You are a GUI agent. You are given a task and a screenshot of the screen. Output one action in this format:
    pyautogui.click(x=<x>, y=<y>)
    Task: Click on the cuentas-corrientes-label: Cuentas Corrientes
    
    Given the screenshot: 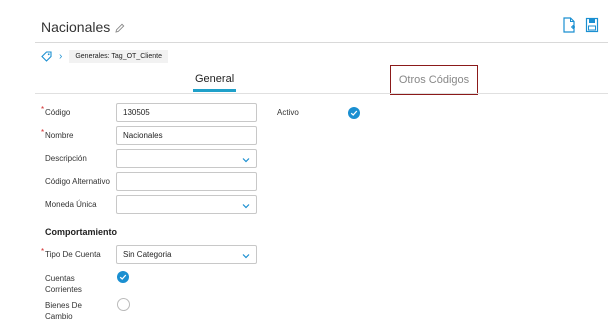 What is the action you would take?
    pyautogui.click(x=63, y=284)
    